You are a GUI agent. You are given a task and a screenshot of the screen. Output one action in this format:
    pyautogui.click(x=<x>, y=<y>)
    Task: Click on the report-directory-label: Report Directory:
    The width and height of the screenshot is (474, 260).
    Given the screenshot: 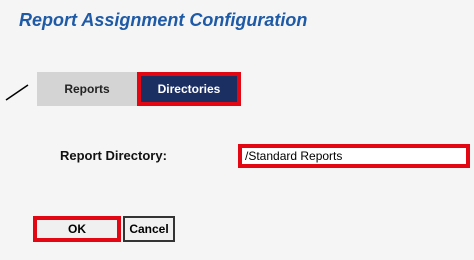 What is the action you would take?
    pyautogui.click(x=113, y=155)
    